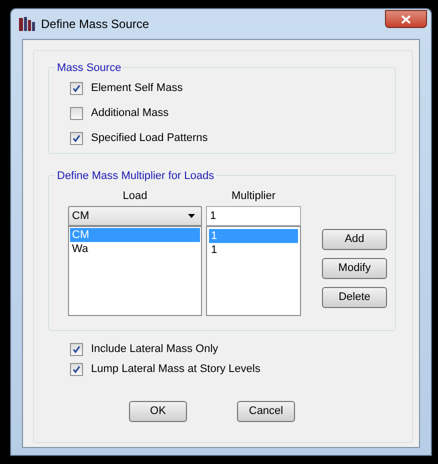 The image size is (438, 464). Describe the element at coordinates (95, 24) in the screenshot. I see `window-title: Define Mass Source` at that location.